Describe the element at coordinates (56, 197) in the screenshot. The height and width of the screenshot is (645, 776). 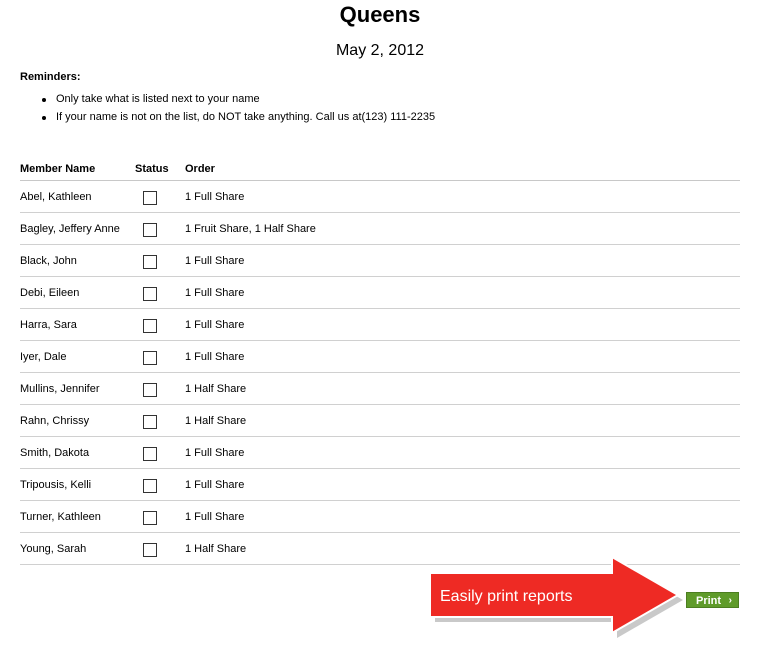
I see `member-name: Abel, Kathleen` at that location.